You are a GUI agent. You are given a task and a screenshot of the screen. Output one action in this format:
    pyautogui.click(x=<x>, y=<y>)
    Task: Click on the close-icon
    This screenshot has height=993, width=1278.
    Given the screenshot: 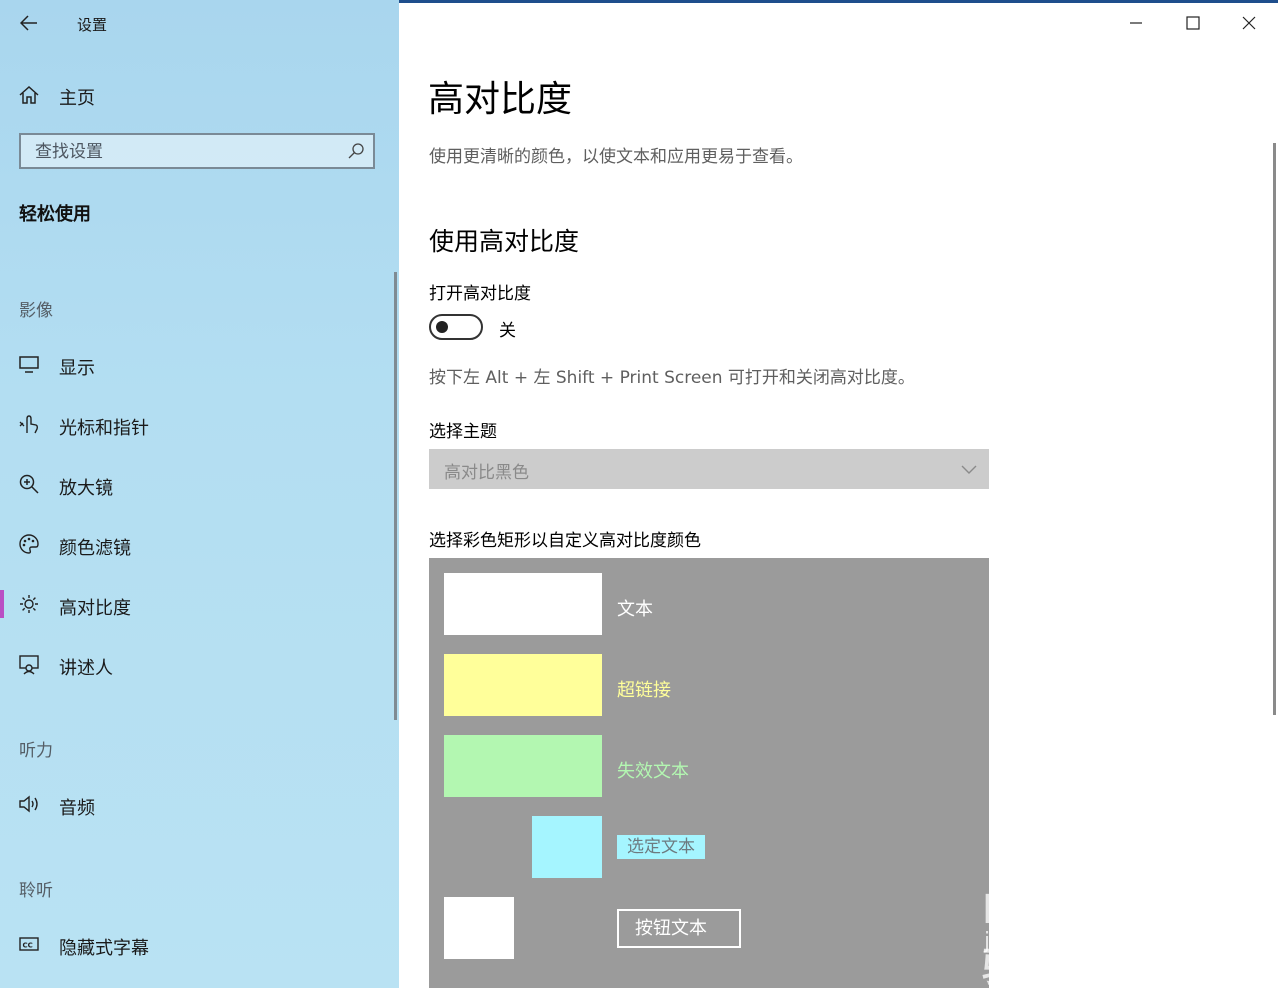 What is the action you would take?
    pyautogui.click(x=1249, y=23)
    